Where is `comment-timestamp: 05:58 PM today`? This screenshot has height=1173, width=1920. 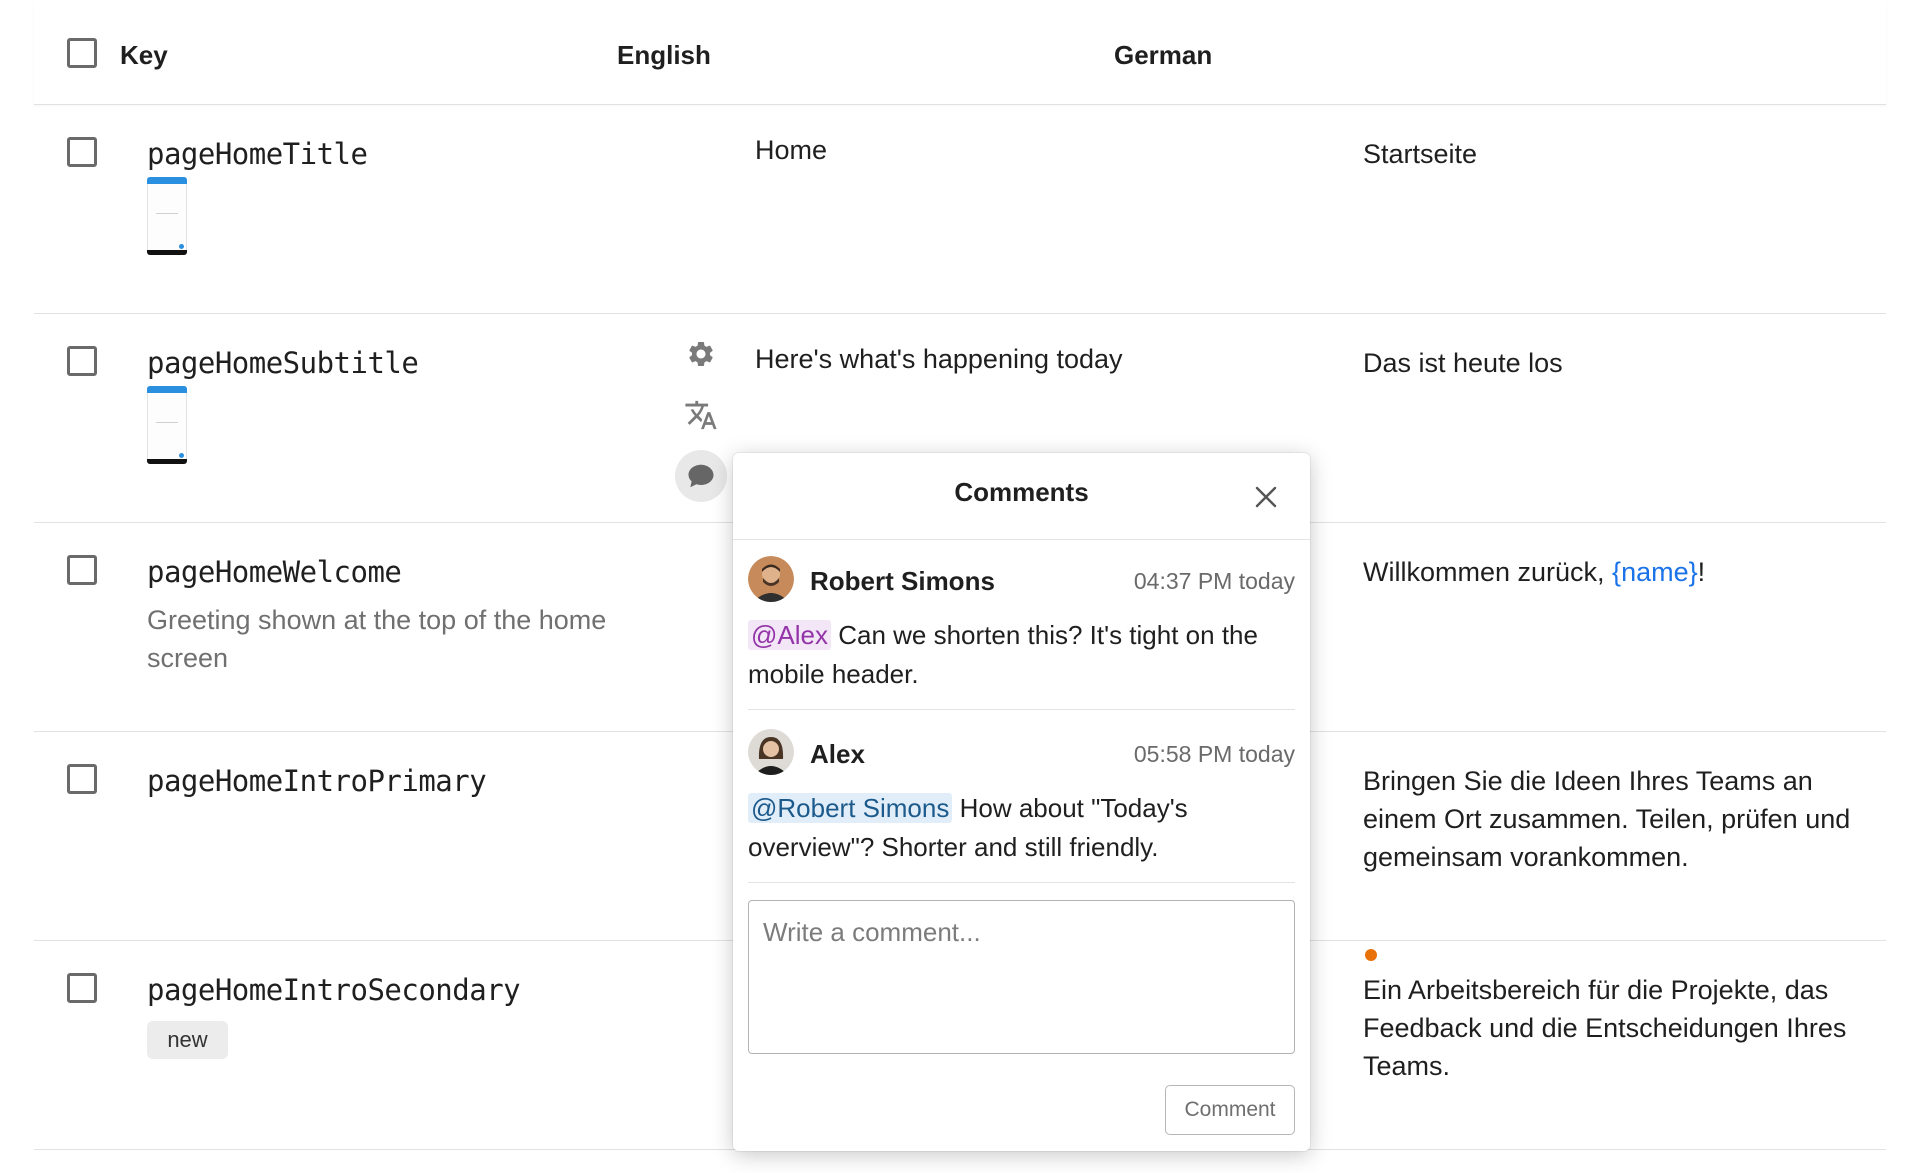
comment-timestamp: 05:58 PM today is located at coordinates (1214, 754).